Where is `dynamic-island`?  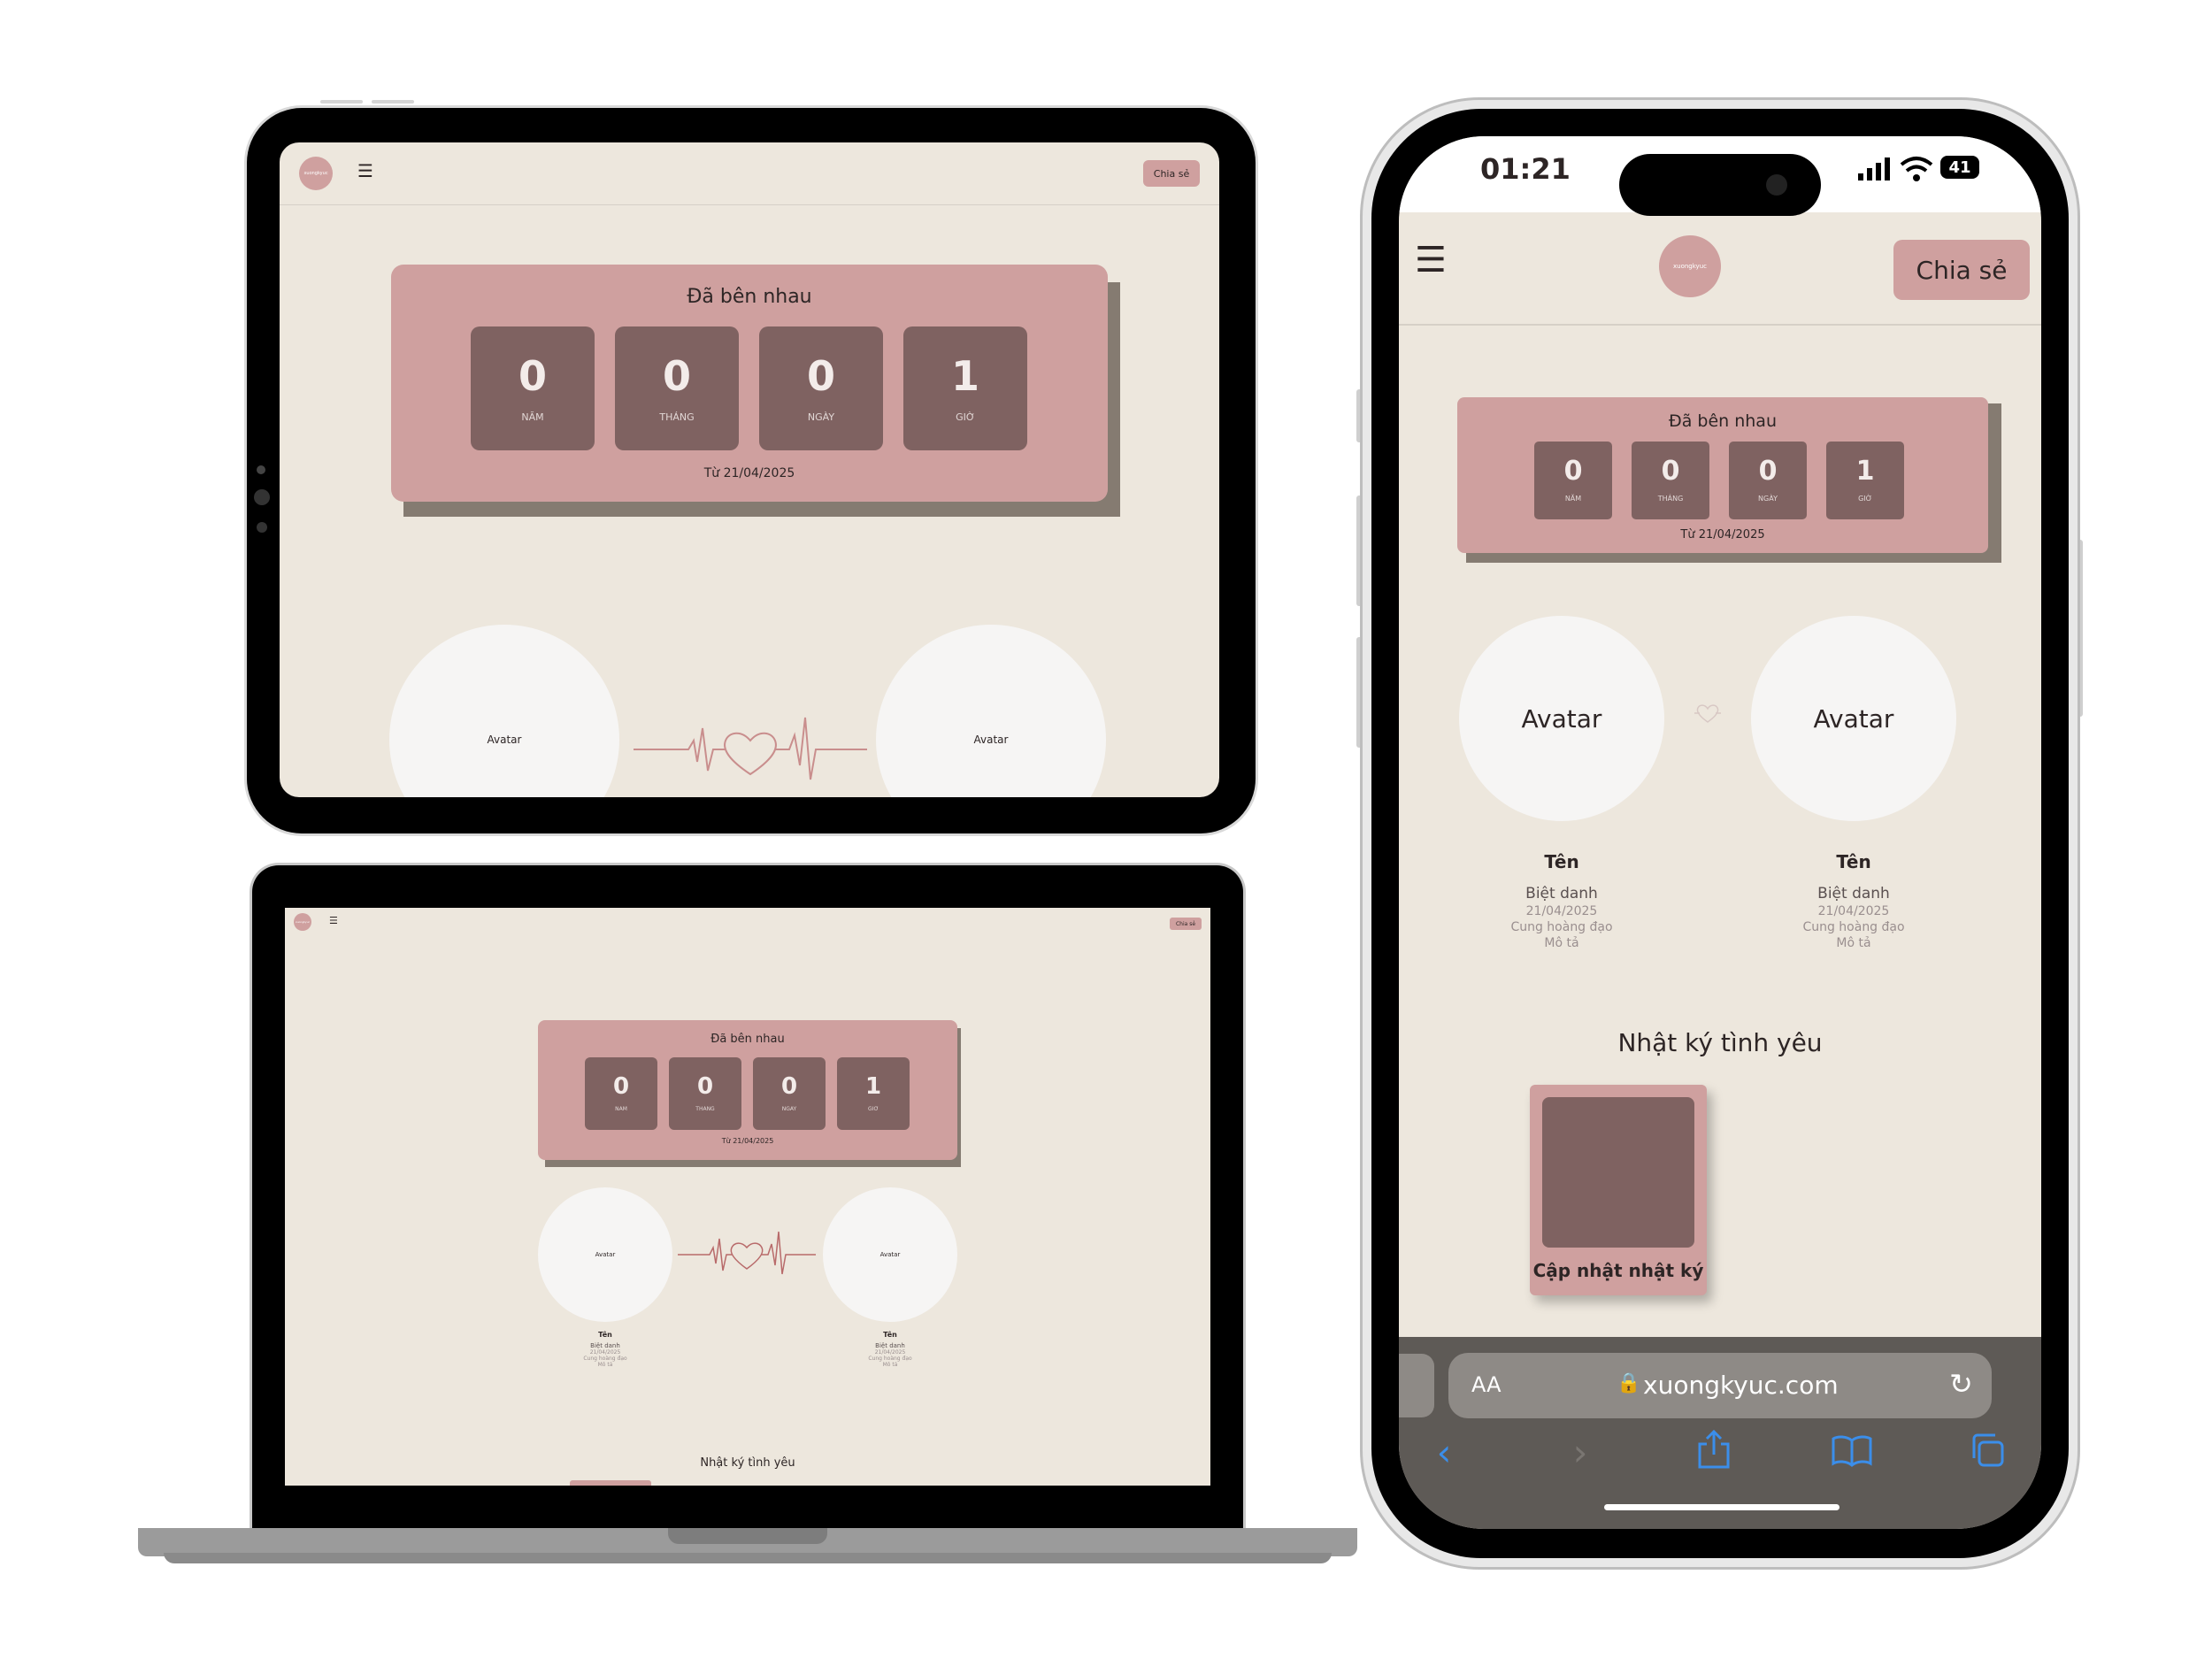 dynamic-island is located at coordinates (1720, 185).